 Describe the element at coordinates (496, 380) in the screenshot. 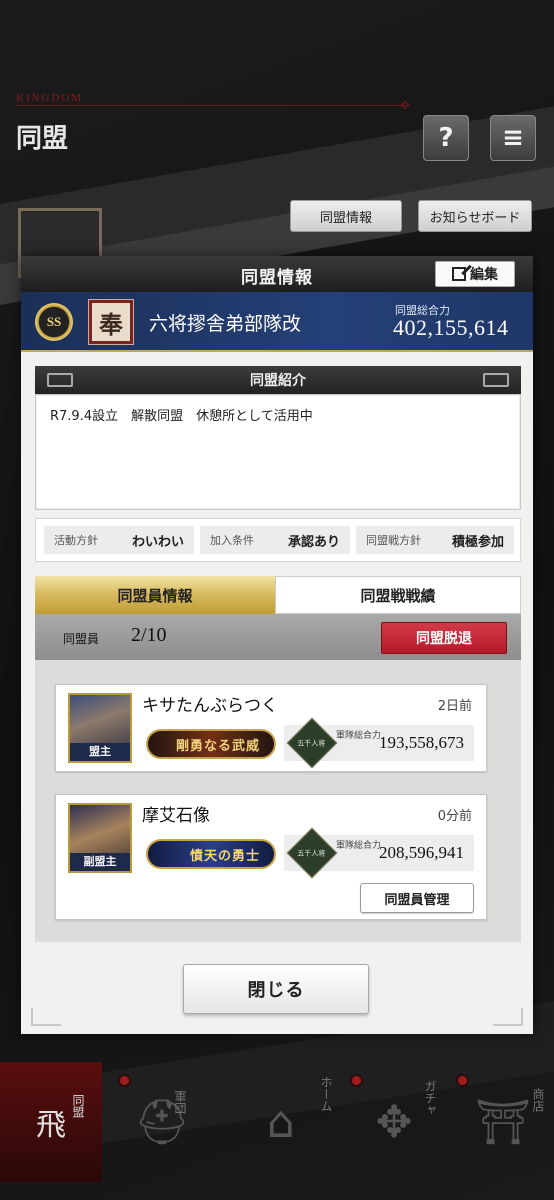

I see `pattern-icon` at that location.